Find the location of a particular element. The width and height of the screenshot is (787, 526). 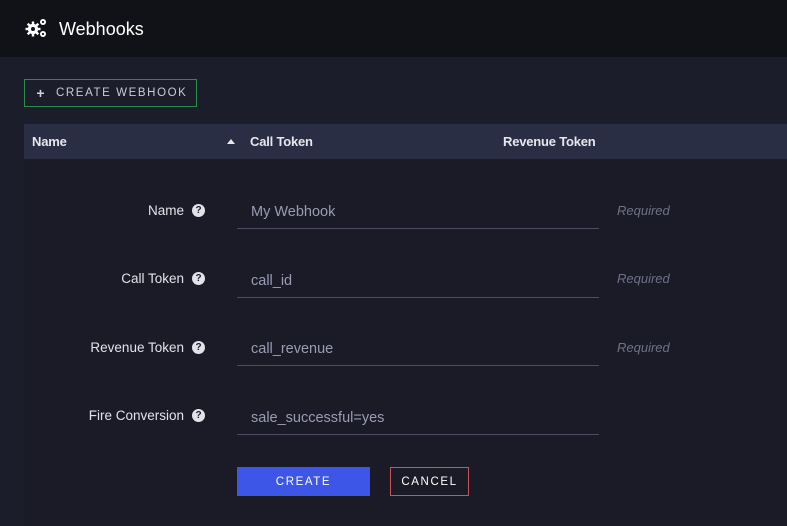

call-token-input is located at coordinates (418, 281).